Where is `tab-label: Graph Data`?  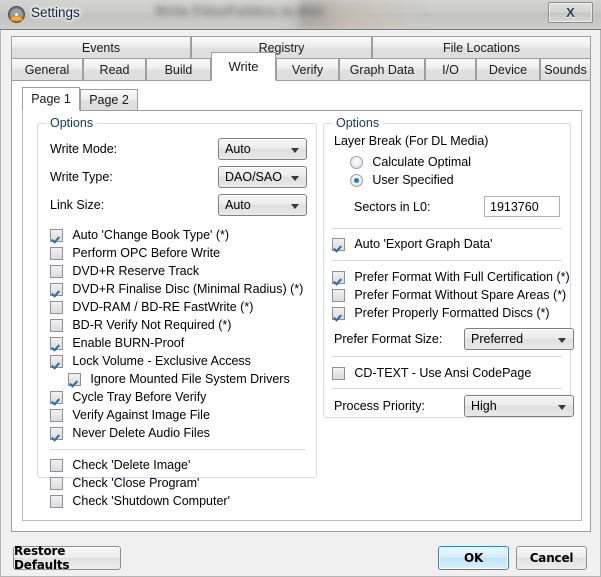 tab-label: Graph Data is located at coordinates (382, 69).